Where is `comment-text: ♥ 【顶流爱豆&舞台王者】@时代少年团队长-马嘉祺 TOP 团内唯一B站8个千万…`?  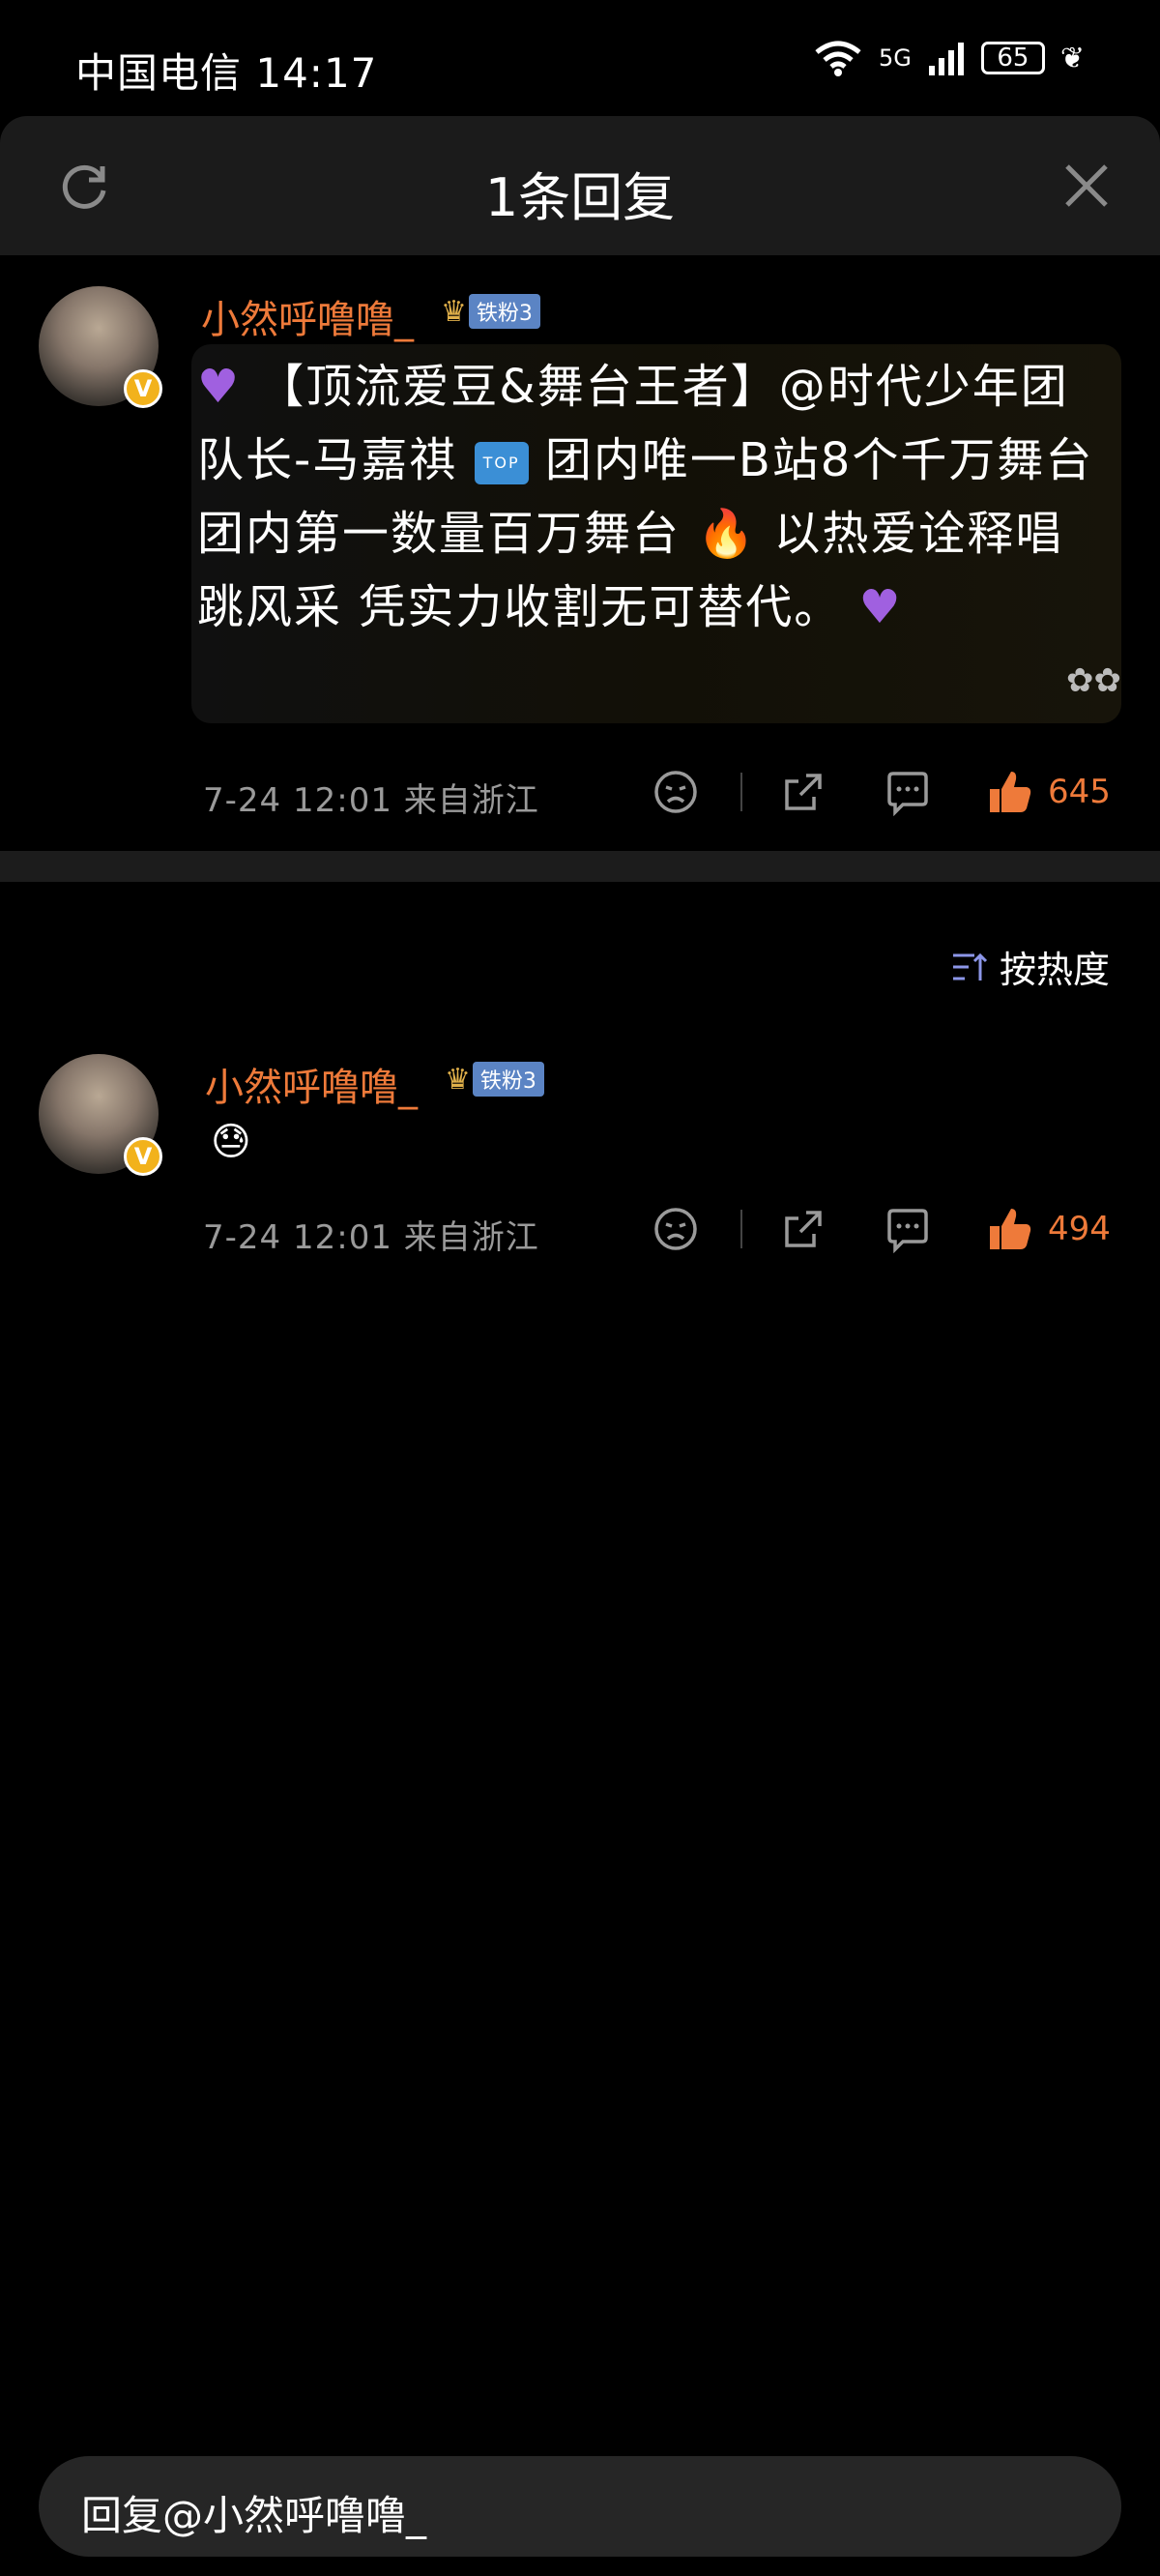
comment-text: ♥ 【顶流爱豆&舞台王者】@时代少年团队长-马嘉祺 TOP 团内唯一B站8个千万… is located at coordinates (653, 497).